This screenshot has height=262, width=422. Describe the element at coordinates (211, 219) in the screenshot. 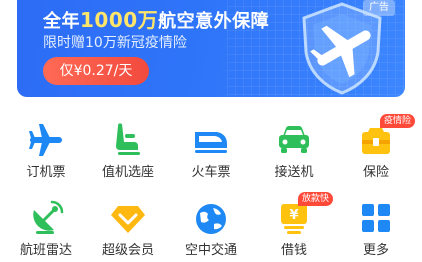

I see `globe-icon` at that location.